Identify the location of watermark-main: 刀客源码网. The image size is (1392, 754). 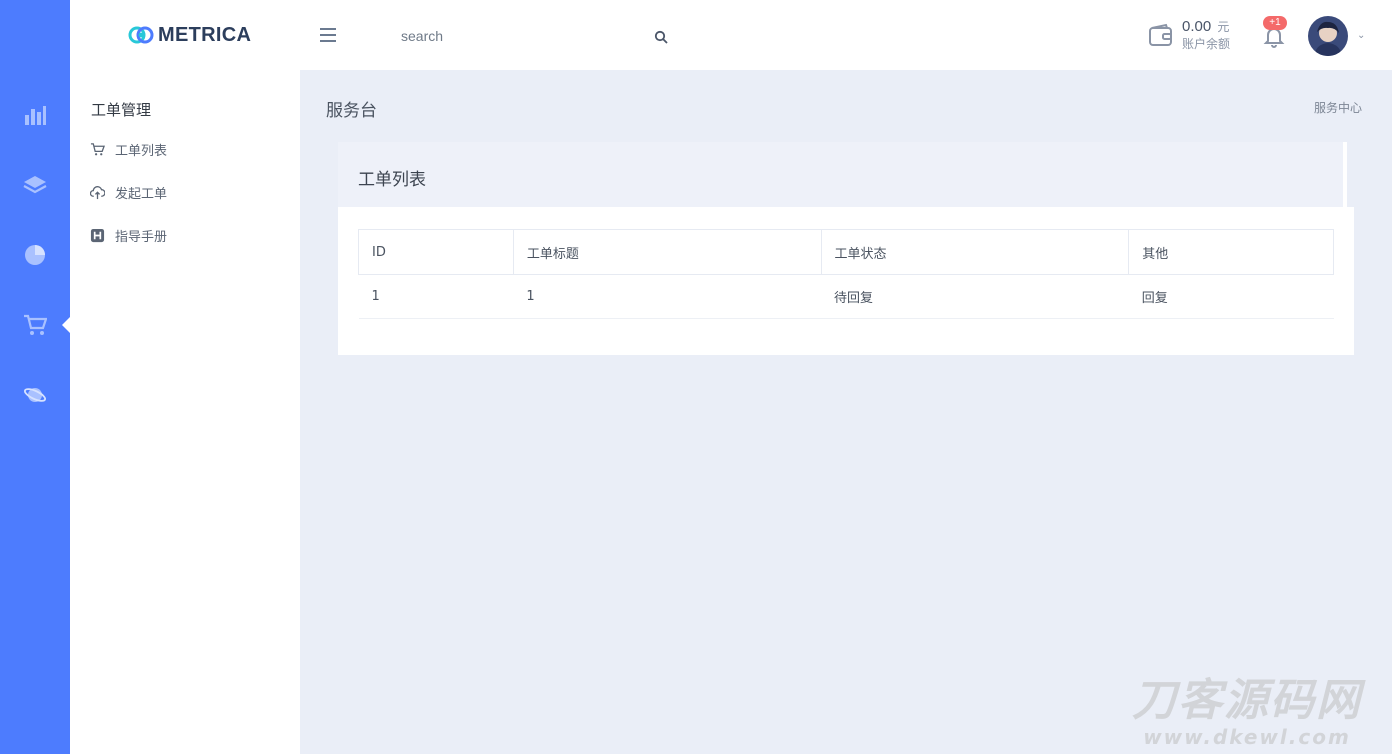
(1247, 700).